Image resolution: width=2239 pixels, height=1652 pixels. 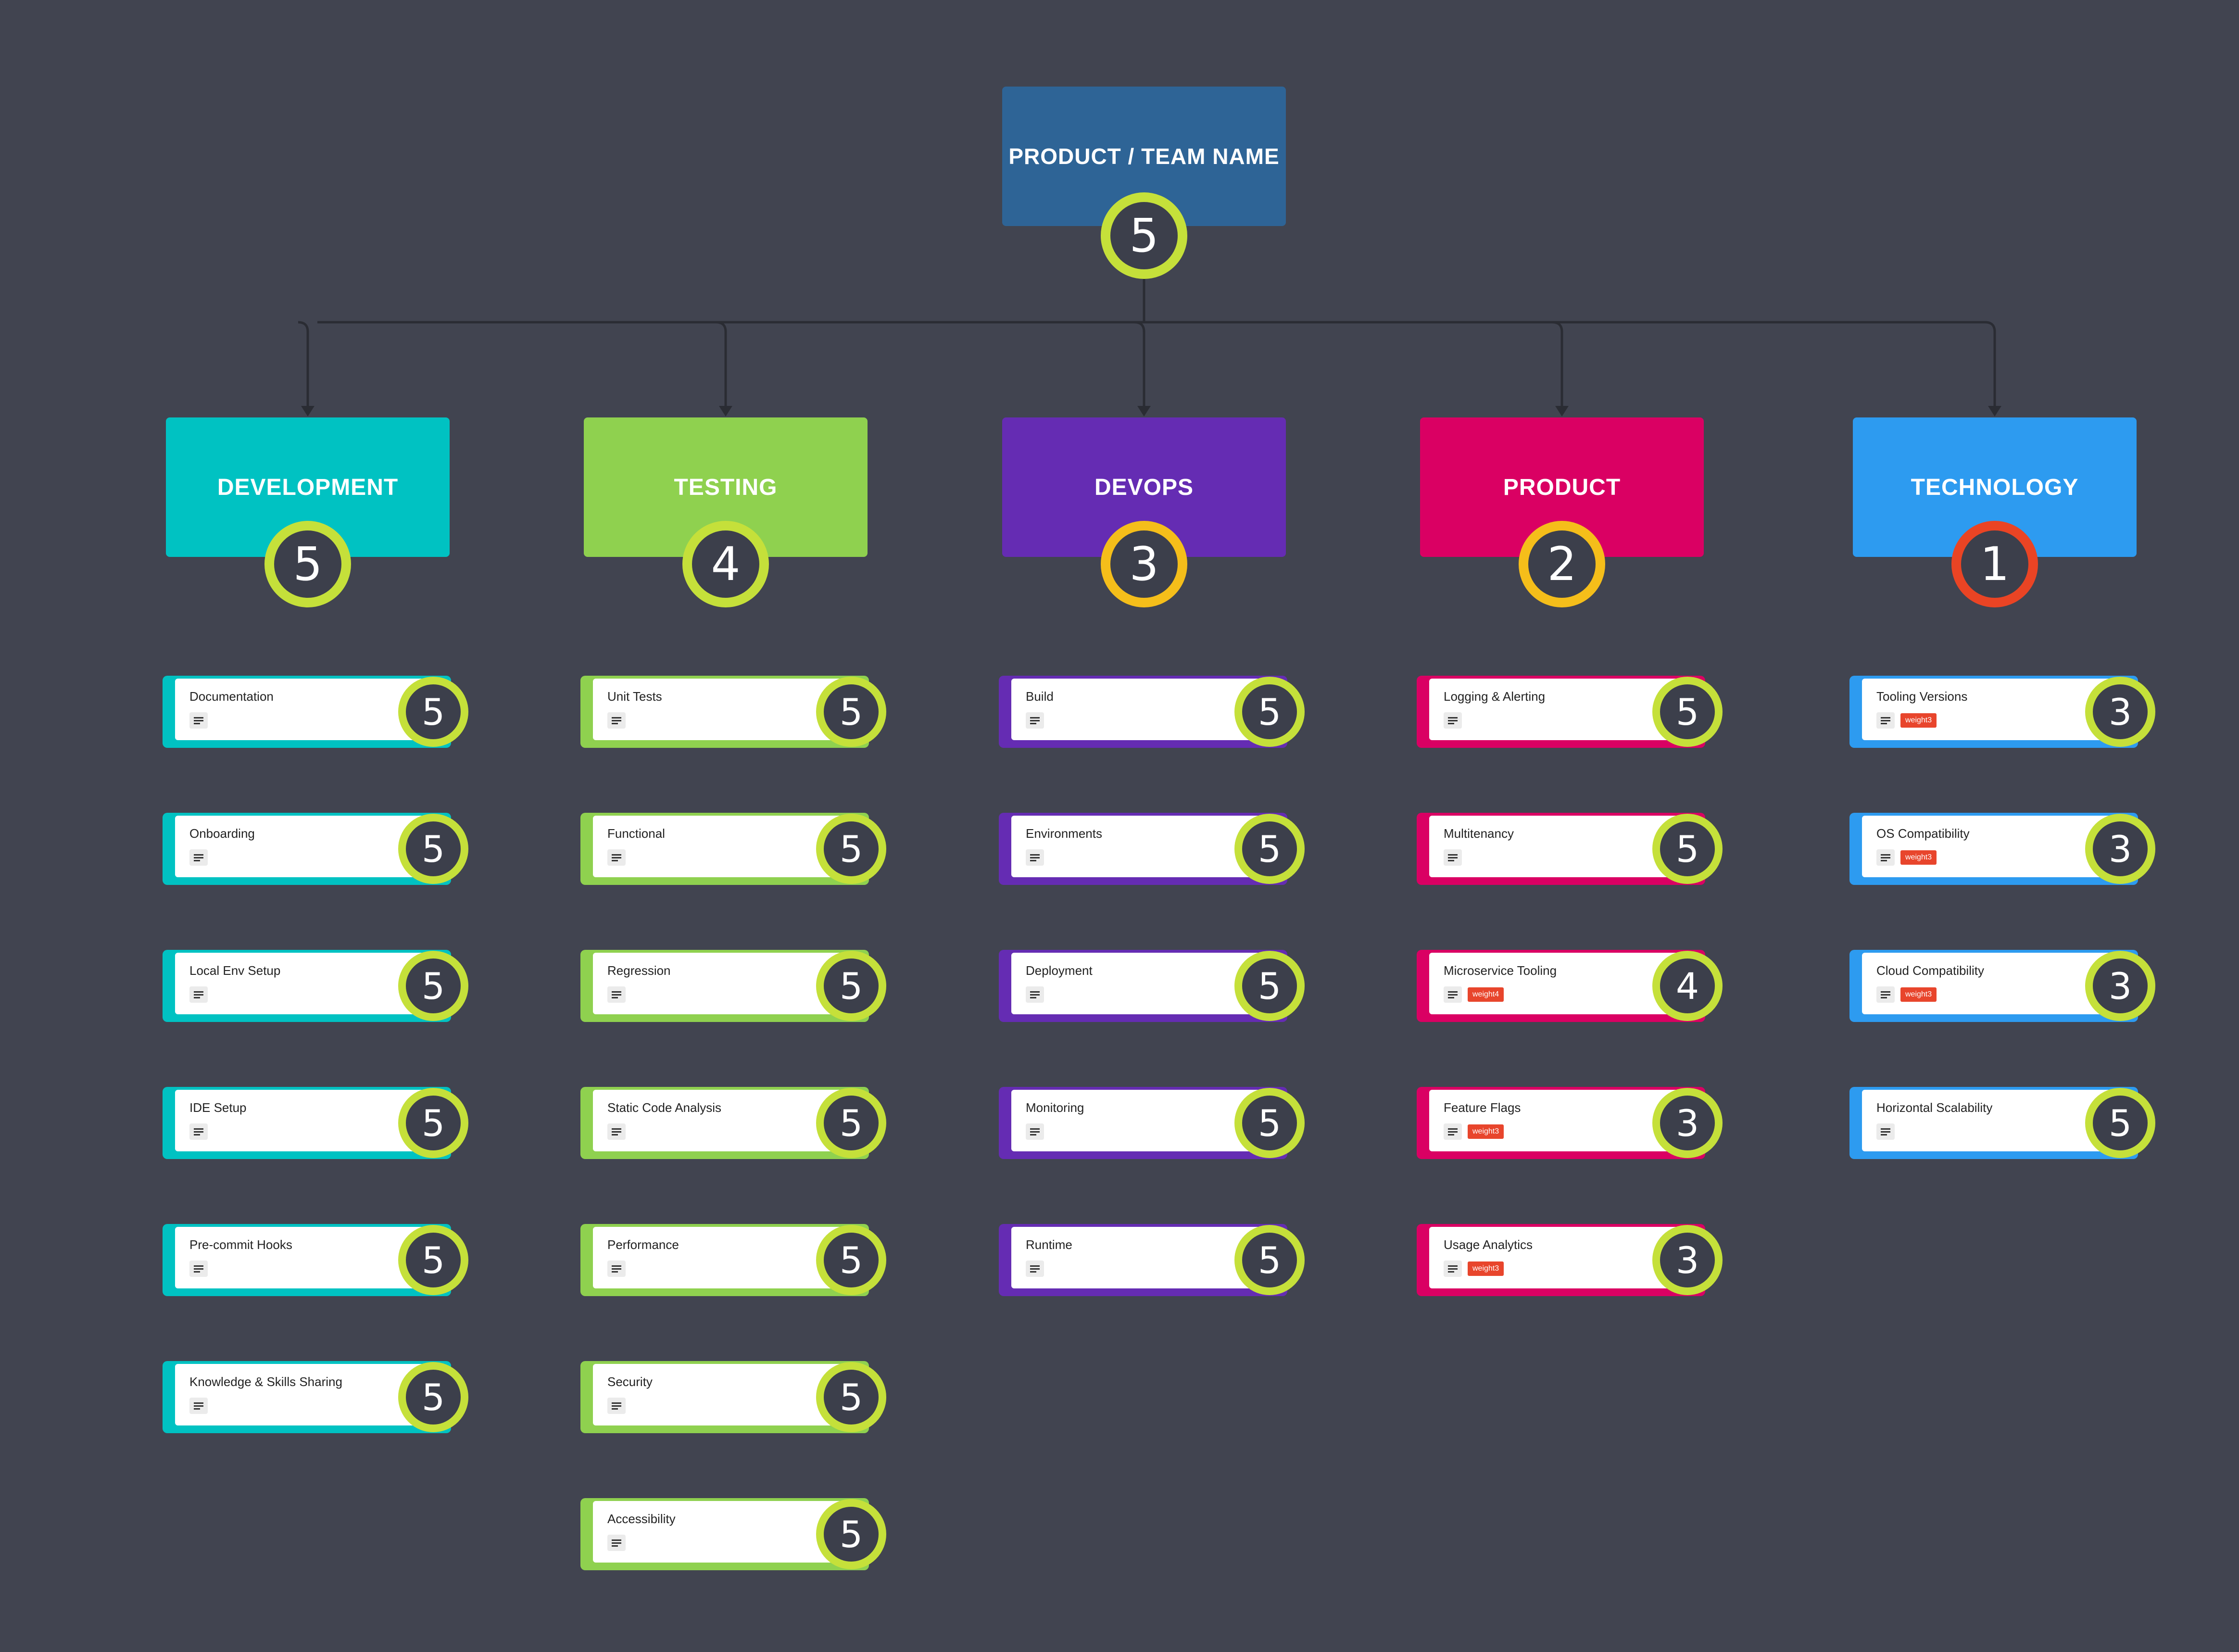 I want to click on item-card: Monitoring 5, so click(x=1152, y=1123).